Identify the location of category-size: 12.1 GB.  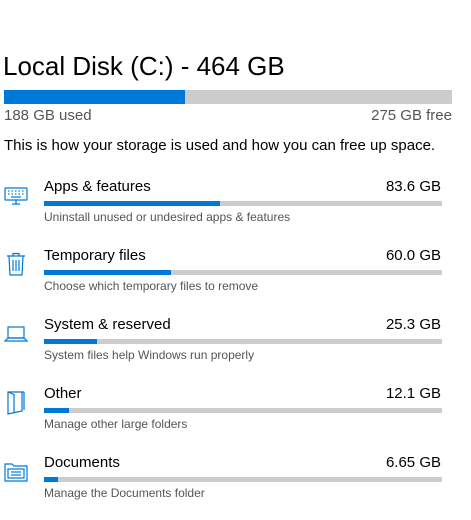
(413, 393).